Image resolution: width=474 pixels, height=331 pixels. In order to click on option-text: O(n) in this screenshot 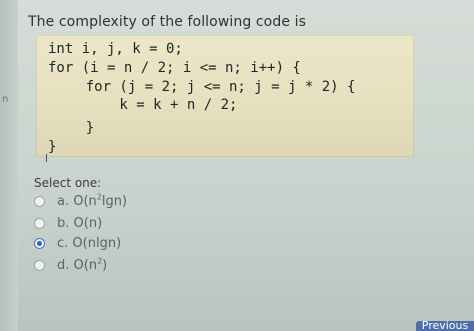, I will do `click(88, 223)`.